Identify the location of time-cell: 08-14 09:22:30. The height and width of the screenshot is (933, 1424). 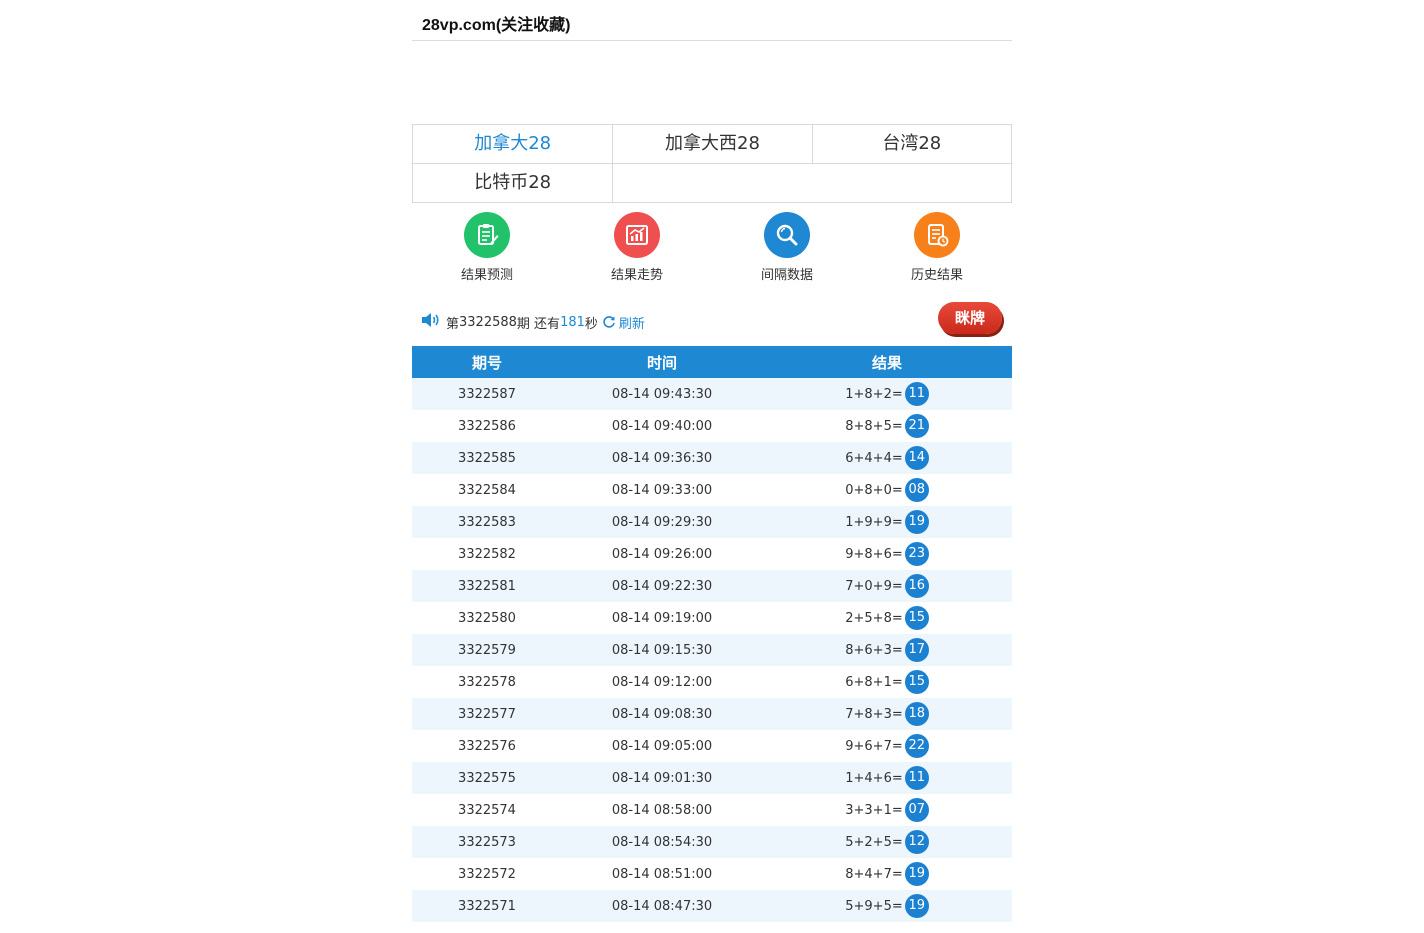
(662, 586).